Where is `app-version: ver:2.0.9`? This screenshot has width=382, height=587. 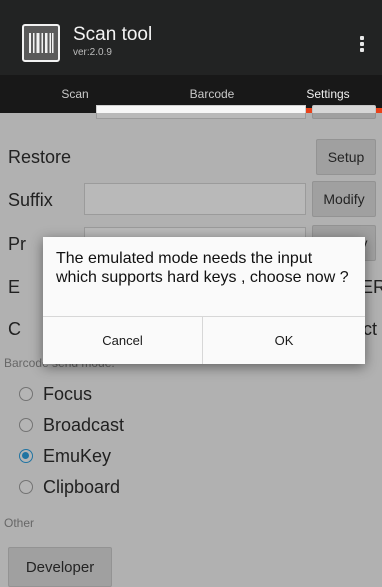
app-version: ver:2.0.9 is located at coordinates (92, 52).